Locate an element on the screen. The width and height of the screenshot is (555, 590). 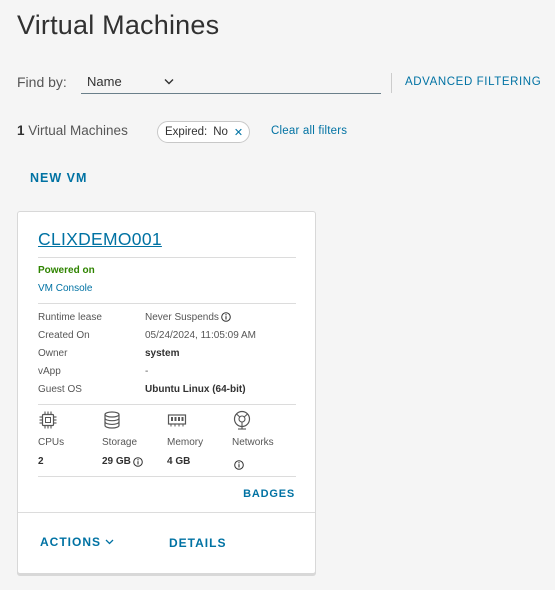
resource-storage: Storage 29 GB is located at coordinates (132, 439).